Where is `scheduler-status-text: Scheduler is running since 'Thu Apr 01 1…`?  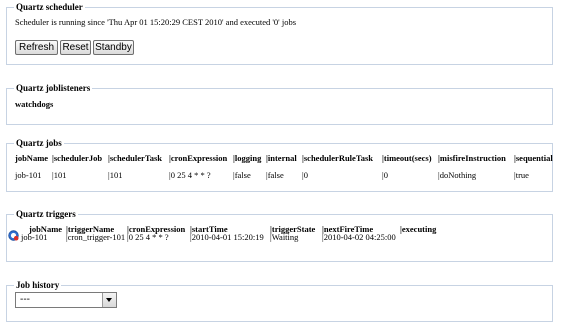
scheduler-status-text: Scheduler is running since 'Thu Apr 01 1… is located at coordinates (156, 22).